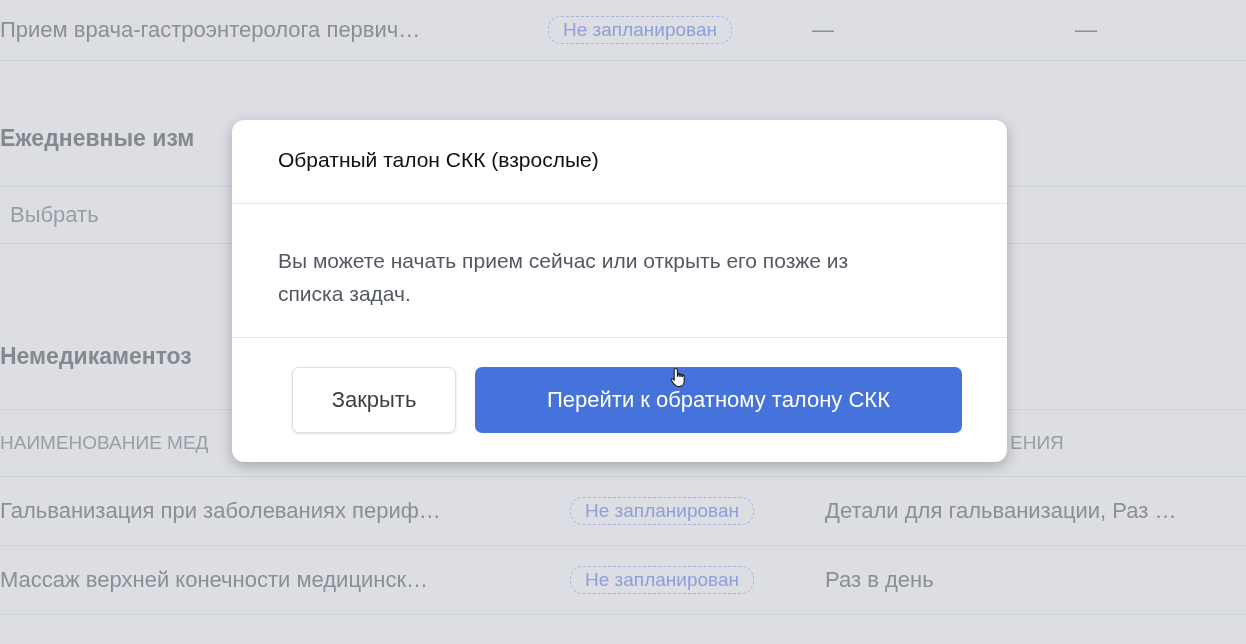 This screenshot has width=1246, height=644. I want to click on dialog-message: Вы можете начать прием сейчас или открыть его позже из списка задач., so click(619, 271).